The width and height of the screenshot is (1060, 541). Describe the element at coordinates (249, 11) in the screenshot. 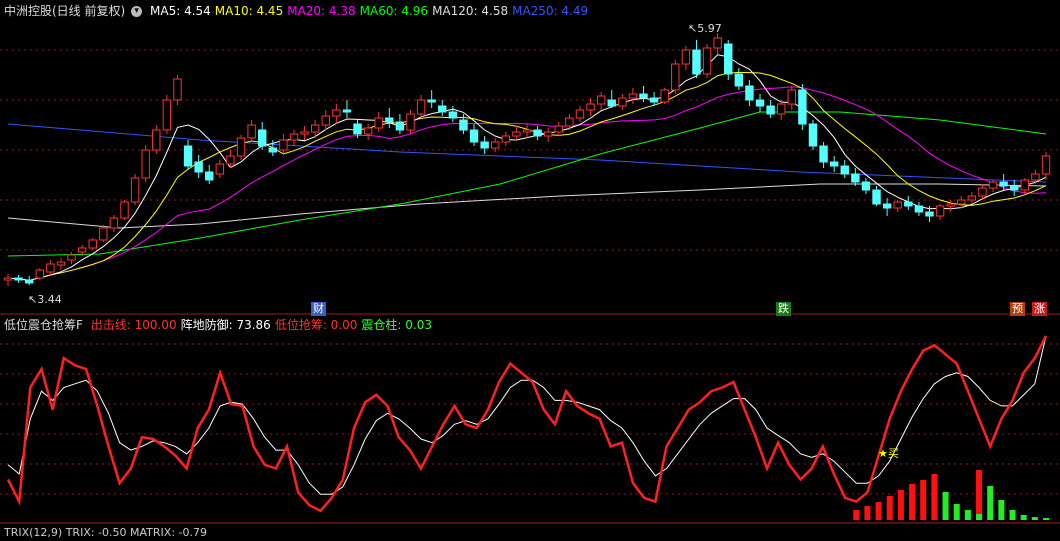

I see `ma-legend-item: MA10: 4.45` at that location.